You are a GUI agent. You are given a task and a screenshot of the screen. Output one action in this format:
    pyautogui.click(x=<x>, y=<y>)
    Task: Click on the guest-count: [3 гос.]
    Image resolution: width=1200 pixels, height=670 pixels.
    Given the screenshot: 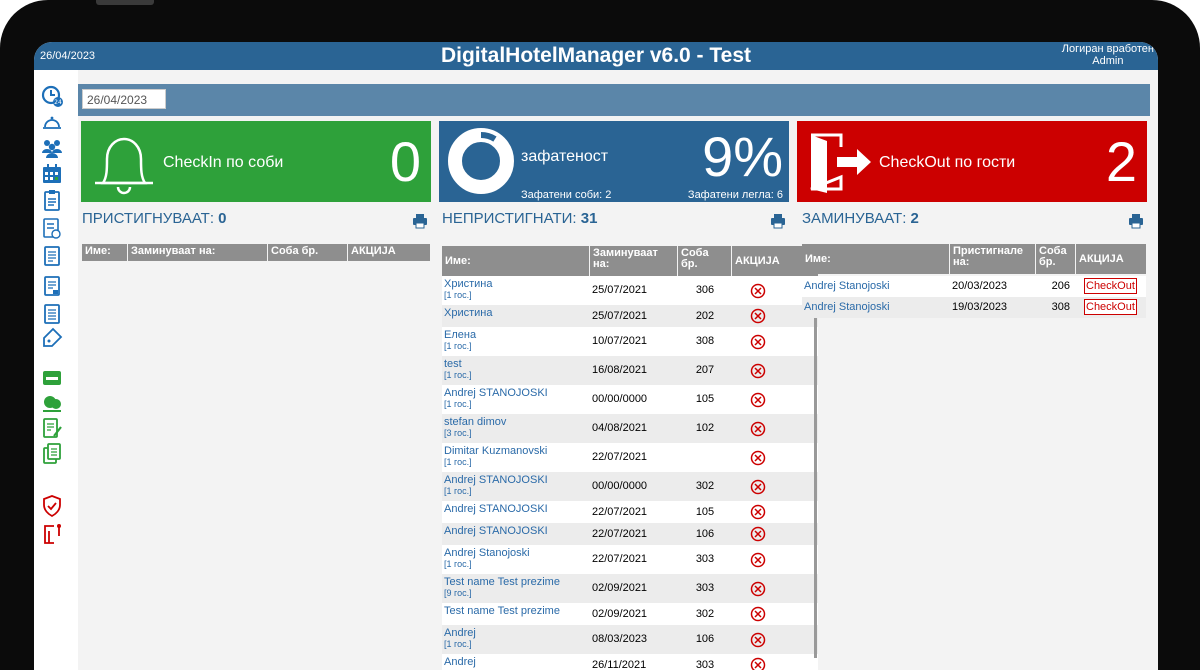 What is the action you would take?
    pyautogui.click(x=458, y=433)
    